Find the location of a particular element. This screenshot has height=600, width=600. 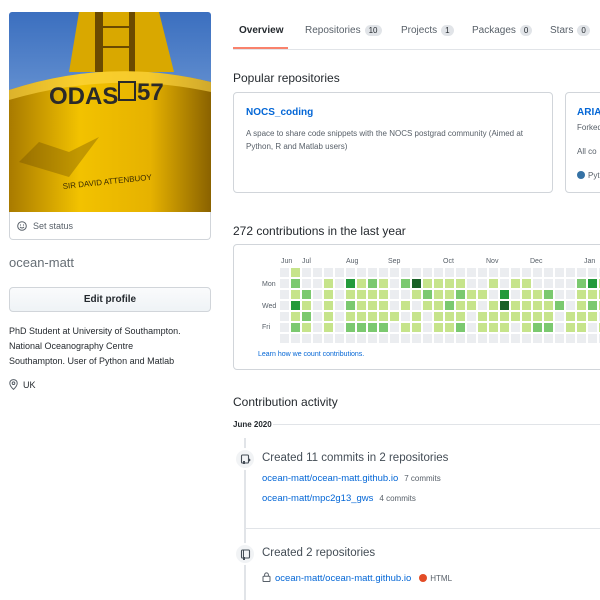

edit-profile-button: Edit profile is located at coordinates (110, 299).